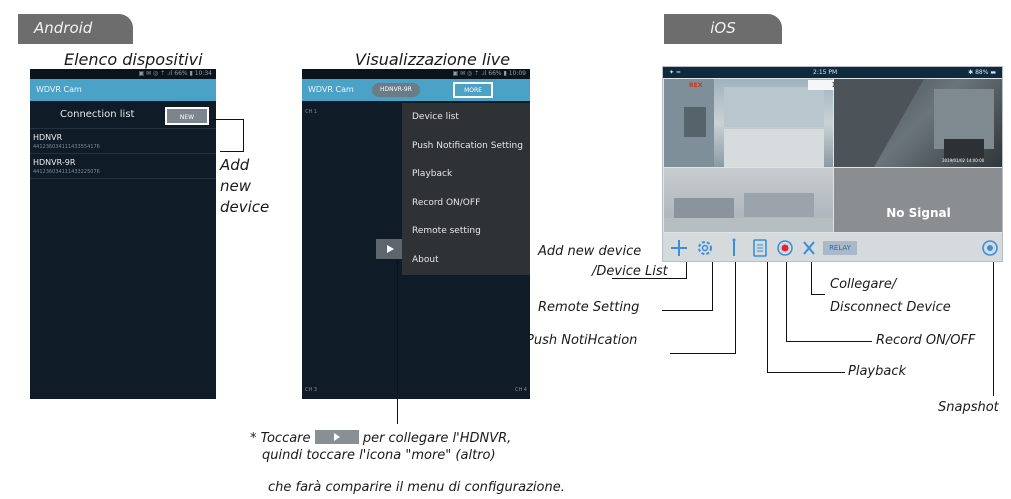 The width and height of the screenshot is (1011, 499). I want to click on android-tab: Android, so click(75, 29).